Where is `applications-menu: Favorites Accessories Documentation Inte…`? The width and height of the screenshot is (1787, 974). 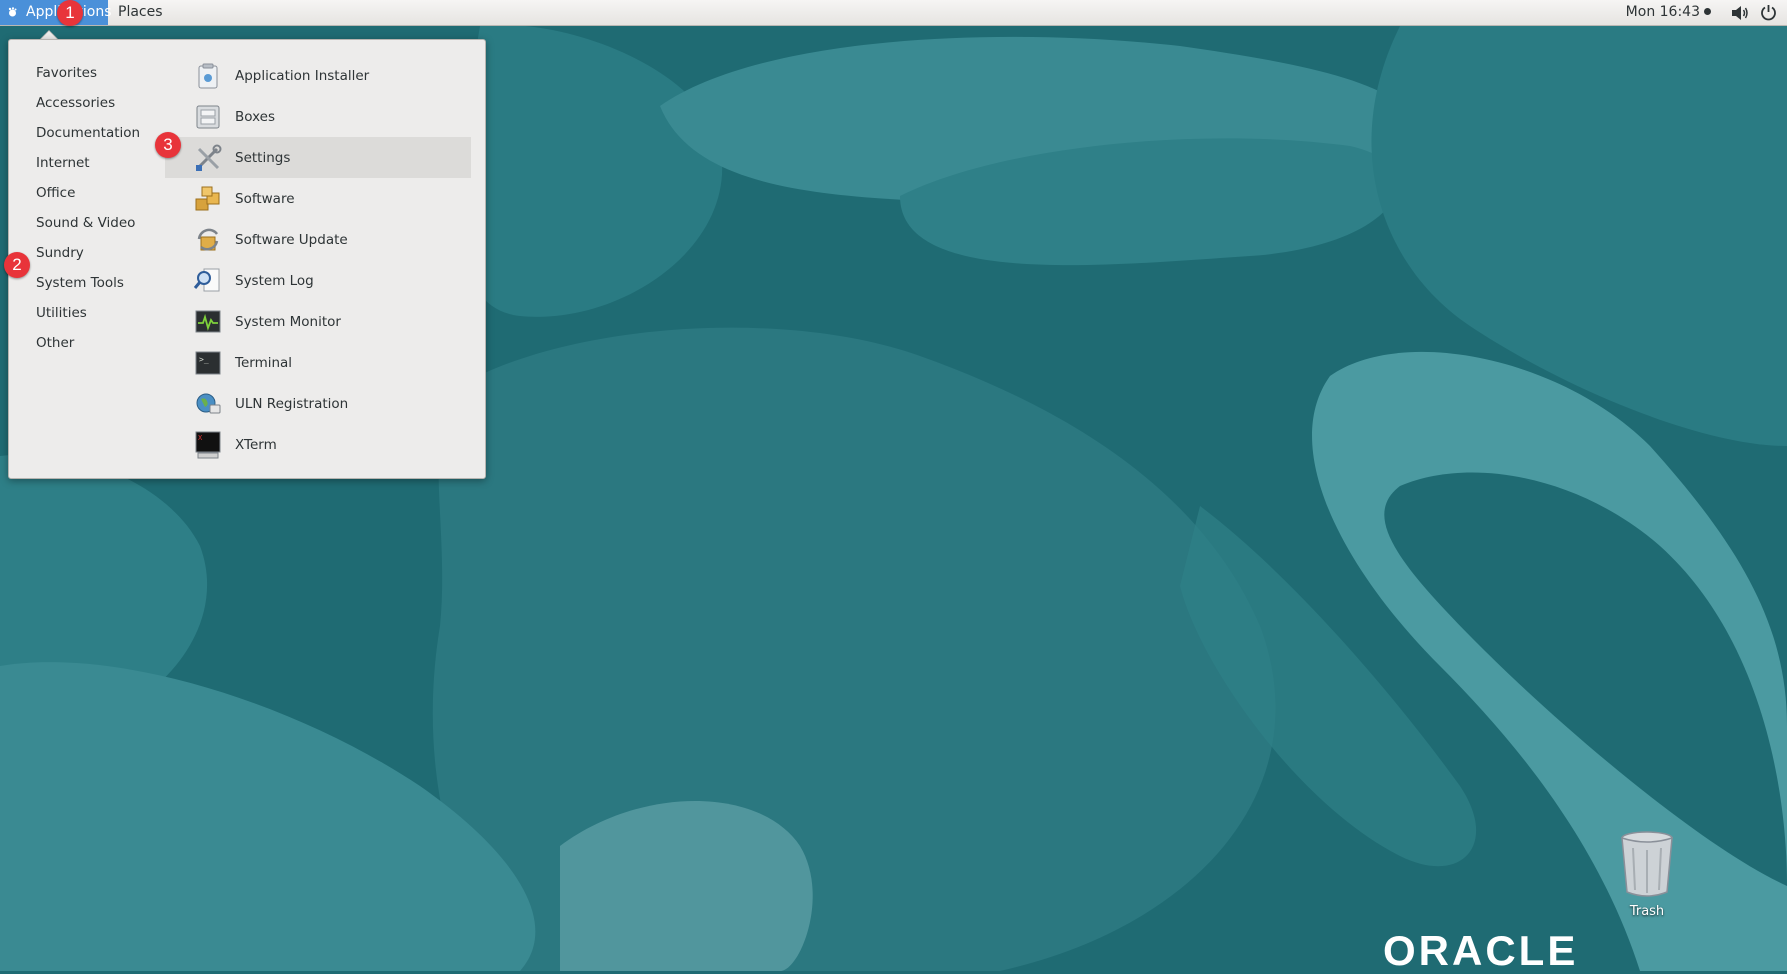
applications-menu: Favorites Accessories Documentation Inte… is located at coordinates (247, 259).